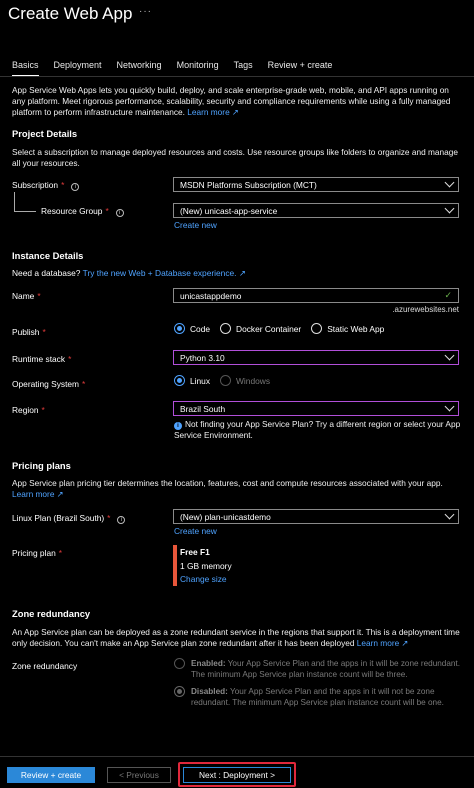 This screenshot has height=788, width=474. I want to click on tab-deployment: Deployment, so click(78, 68).